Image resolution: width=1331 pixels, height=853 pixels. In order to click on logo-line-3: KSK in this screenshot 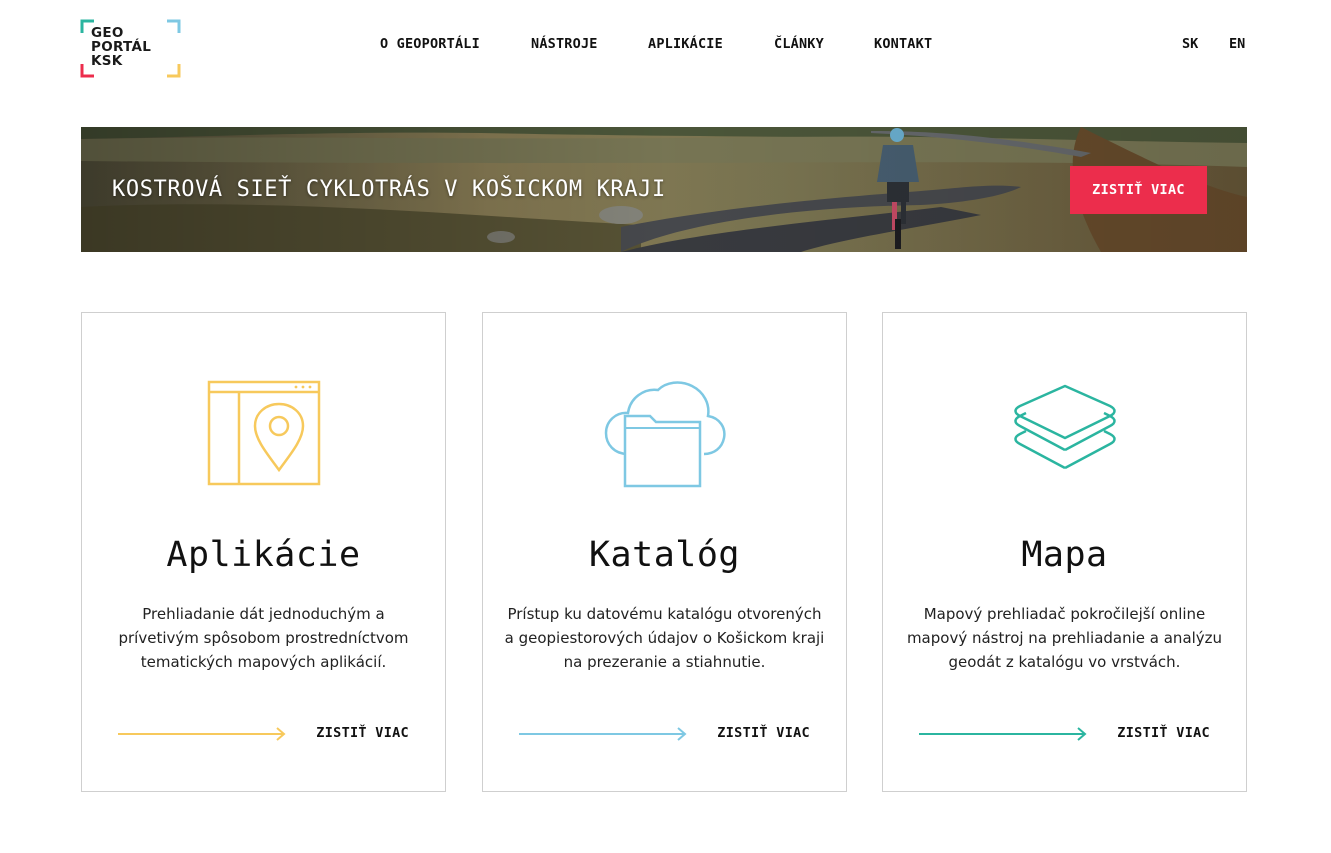, I will do `click(107, 61)`.